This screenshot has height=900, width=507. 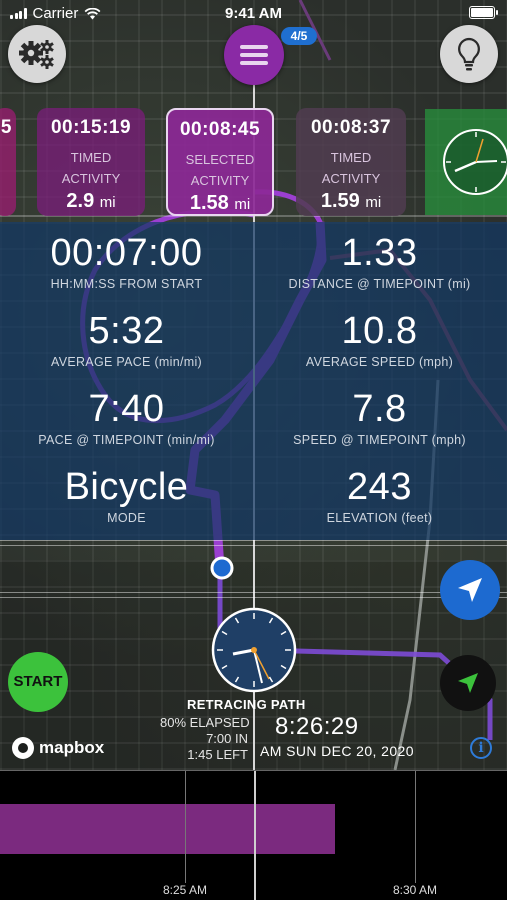 I want to click on mapbox-logo-icon, so click(x=23, y=748).